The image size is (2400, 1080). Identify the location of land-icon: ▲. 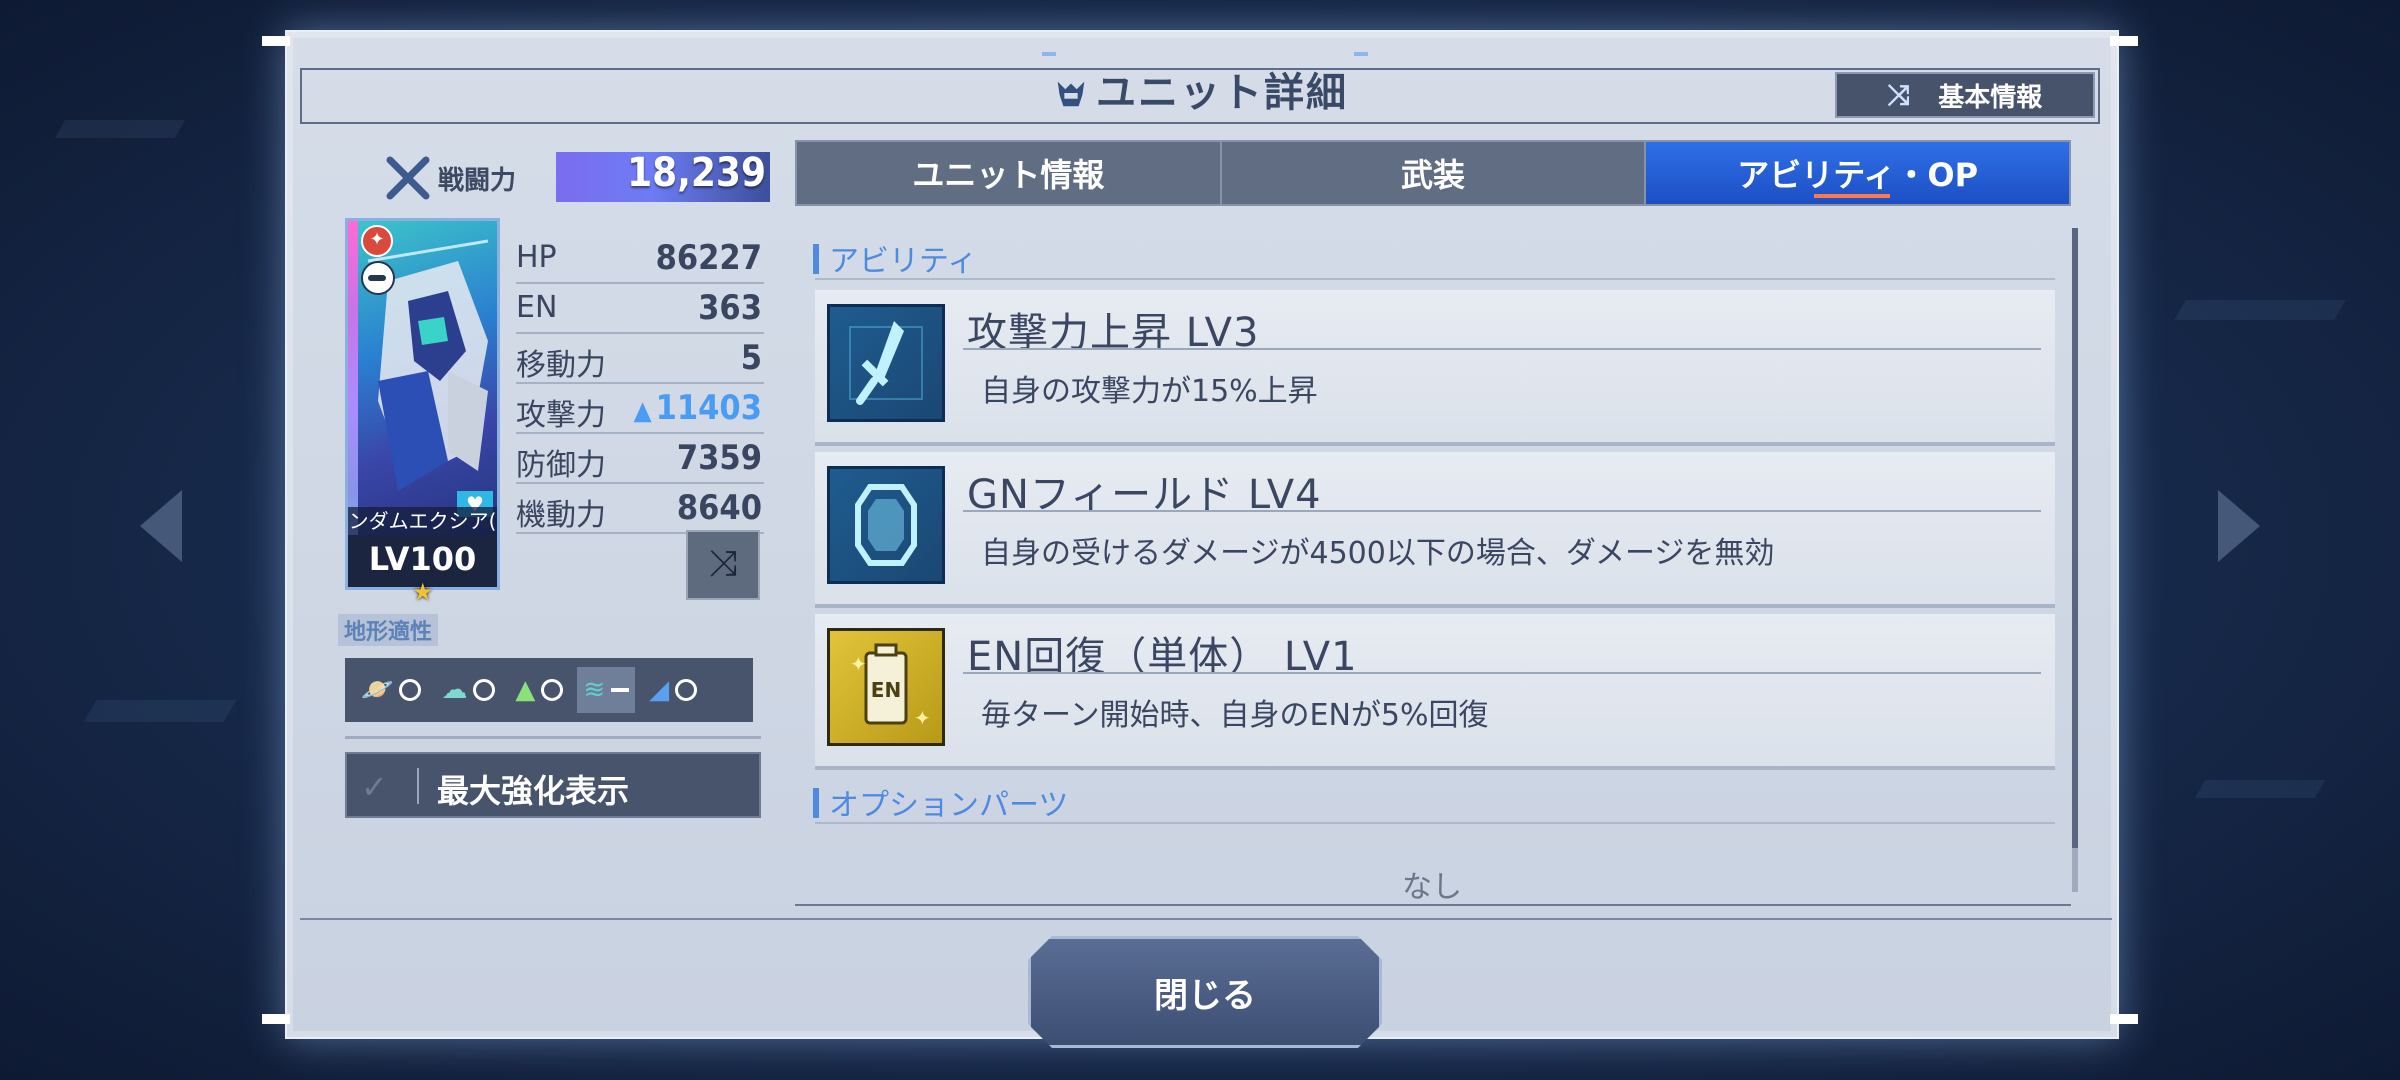
(525, 690).